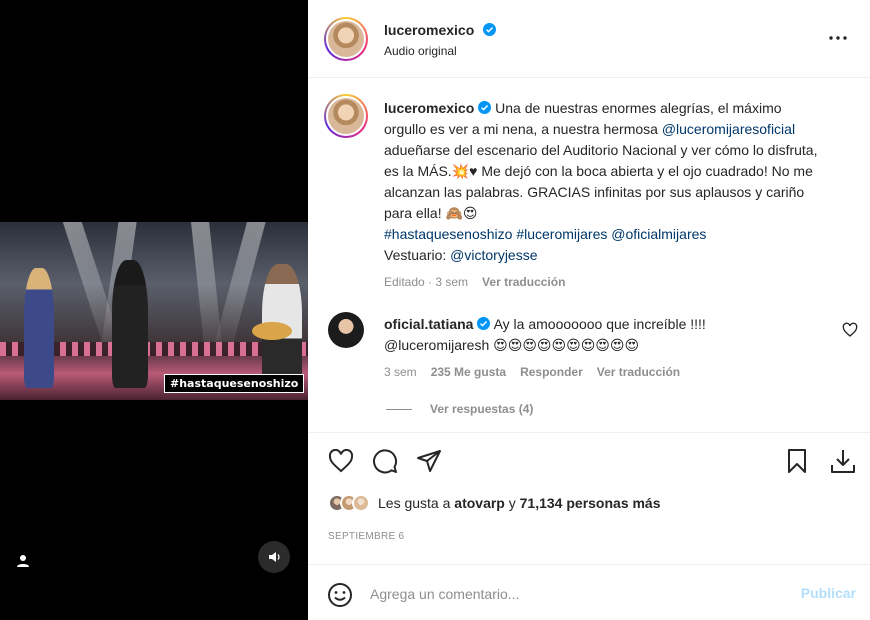 The image size is (870, 620). I want to click on publish-button: Publicar, so click(828, 593).